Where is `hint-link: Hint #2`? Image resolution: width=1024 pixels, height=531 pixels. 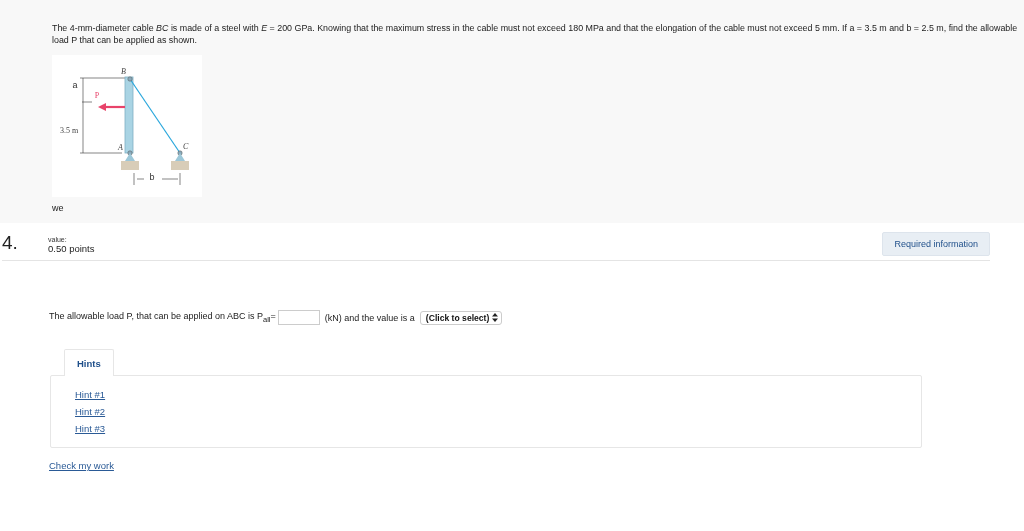
hint-link: Hint #2 is located at coordinates (90, 411).